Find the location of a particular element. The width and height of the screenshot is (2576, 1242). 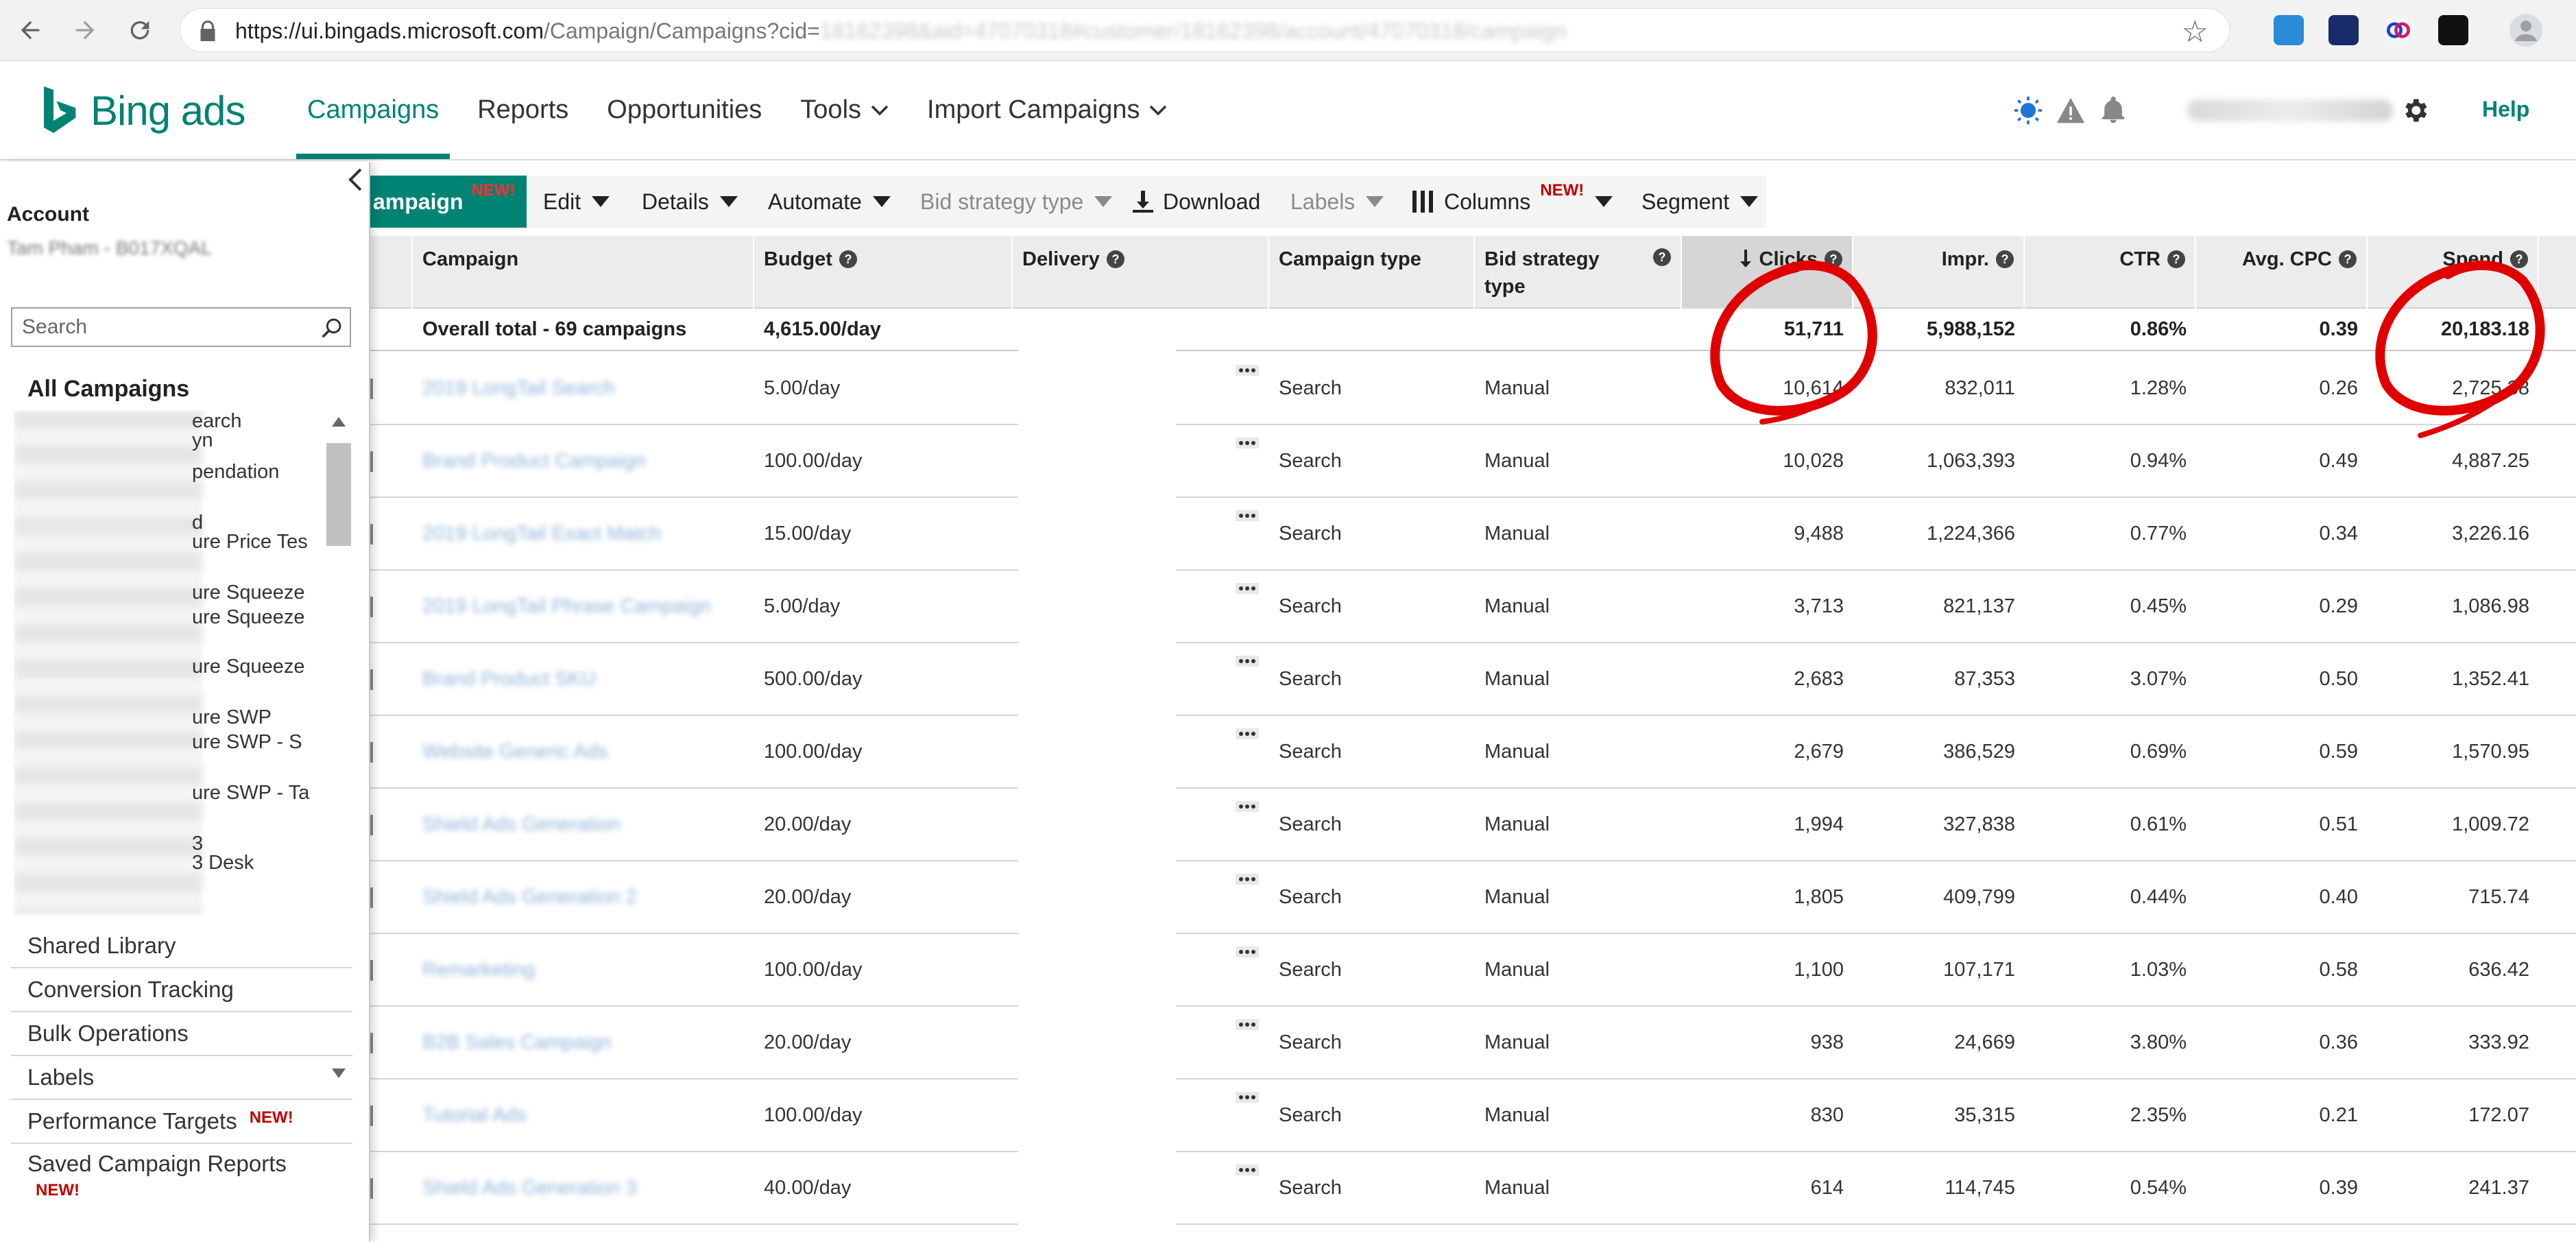

scrollbar-thumb is located at coordinates (339, 494).